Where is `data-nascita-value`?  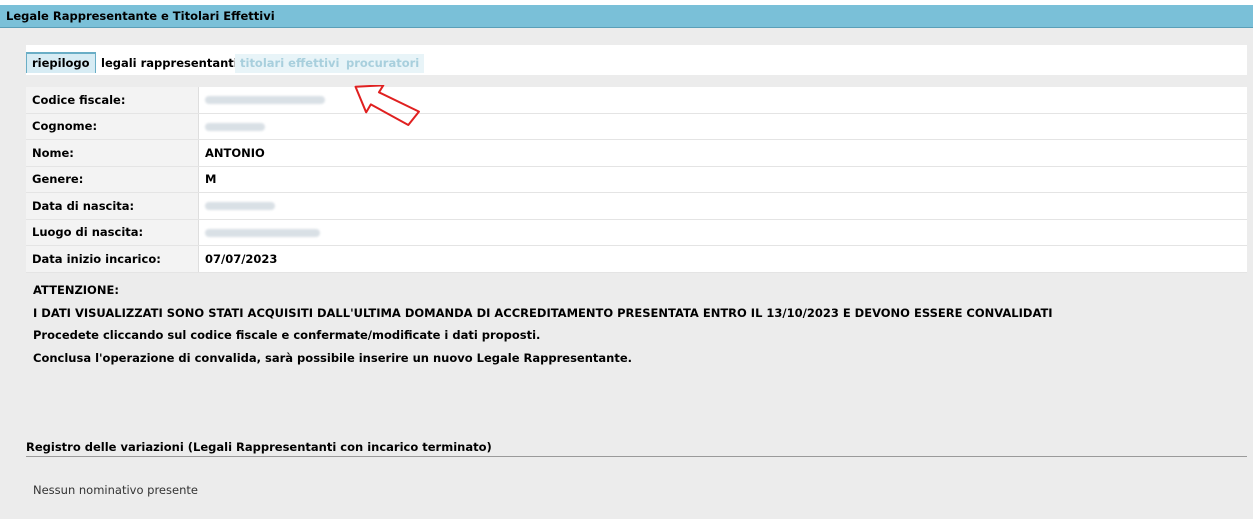
data-nascita-value is located at coordinates (722, 206).